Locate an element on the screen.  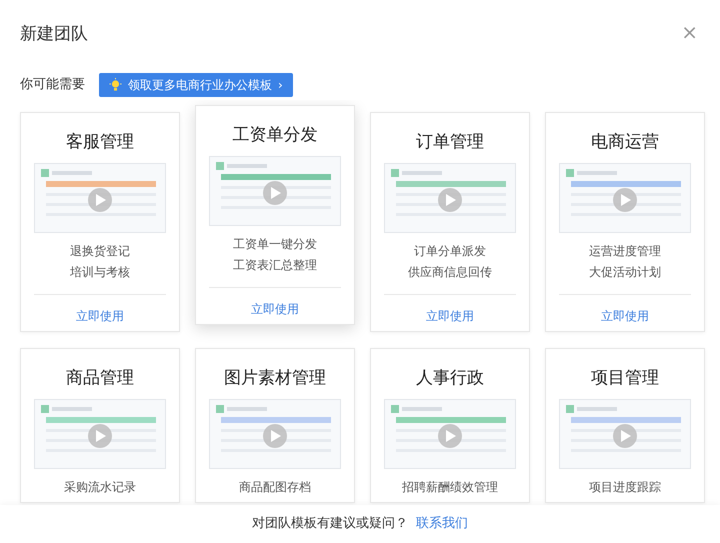
template-card: 人事行政 招聘薪酬绩效管理 is located at coordinates (450, 426).